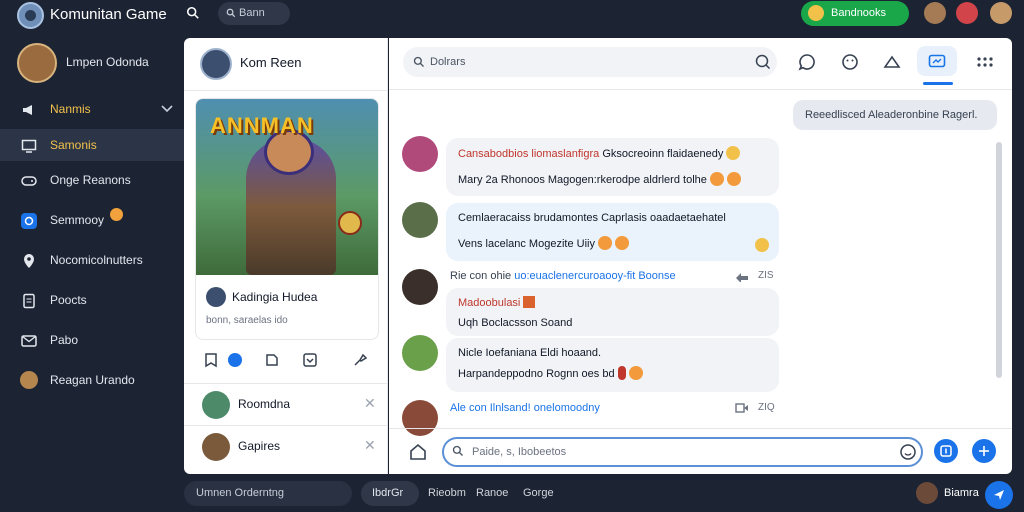  What do you see at coordinates (525, 408) in the screenshot?
I see `system-message-link: Ale con Ilnlsand! onelomoodny` at bounding box center [525, 408].